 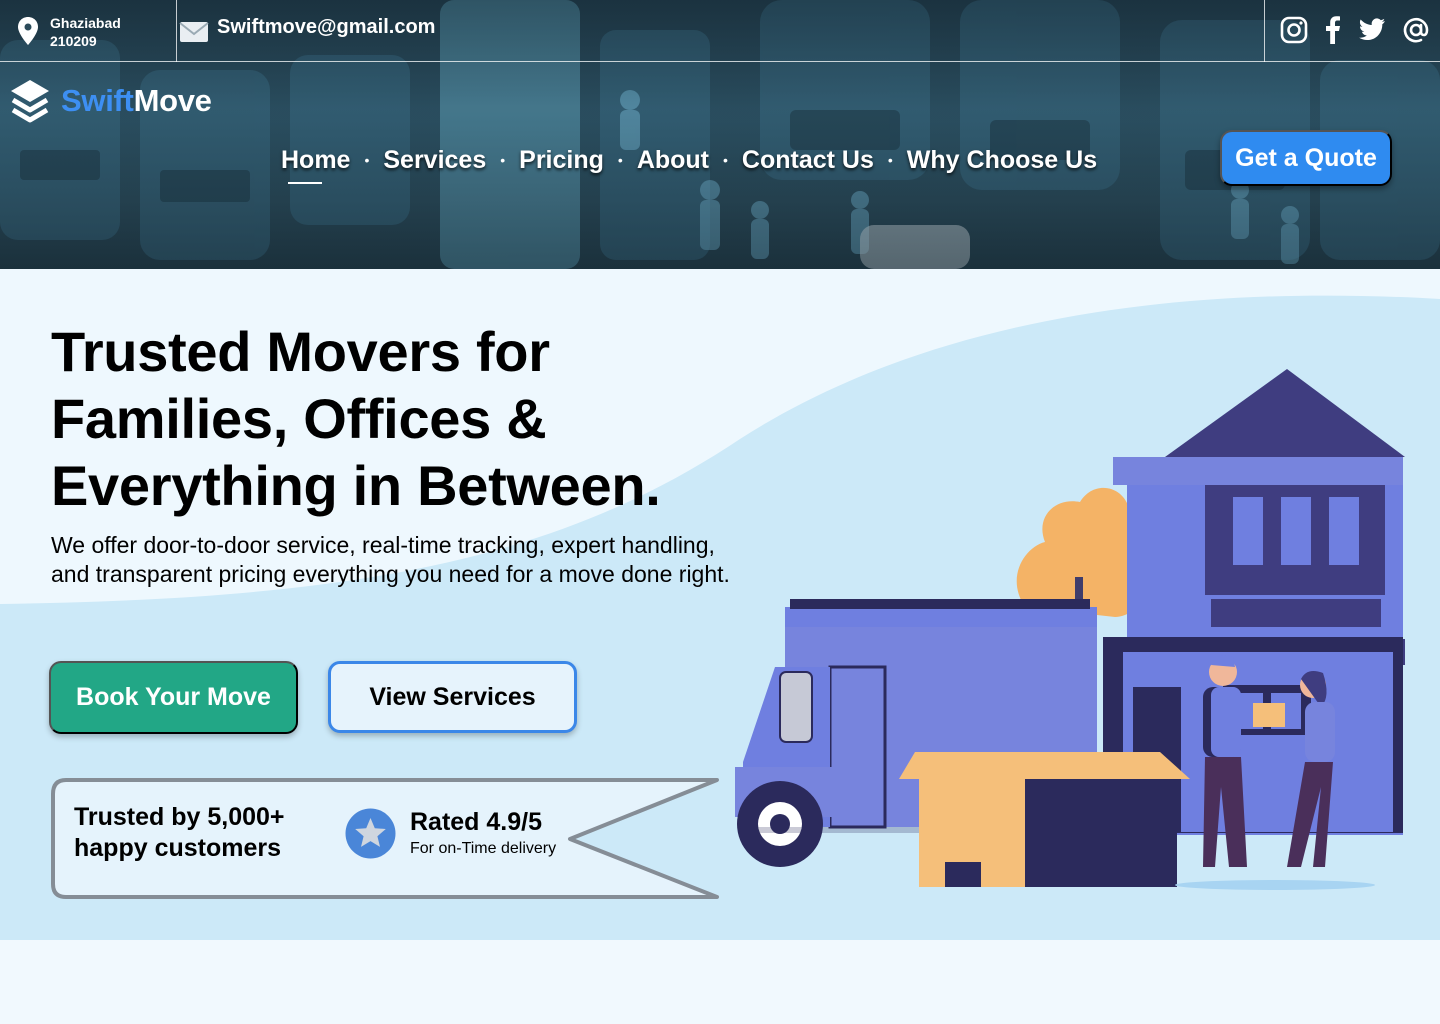 What do you see at coordinates (1333, 30) in the screenshot?
I see `facebook-icon` at bounding box center [1333, 30].